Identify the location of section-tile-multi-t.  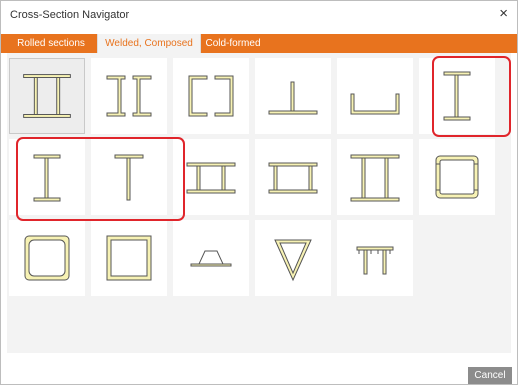
(375, 258).